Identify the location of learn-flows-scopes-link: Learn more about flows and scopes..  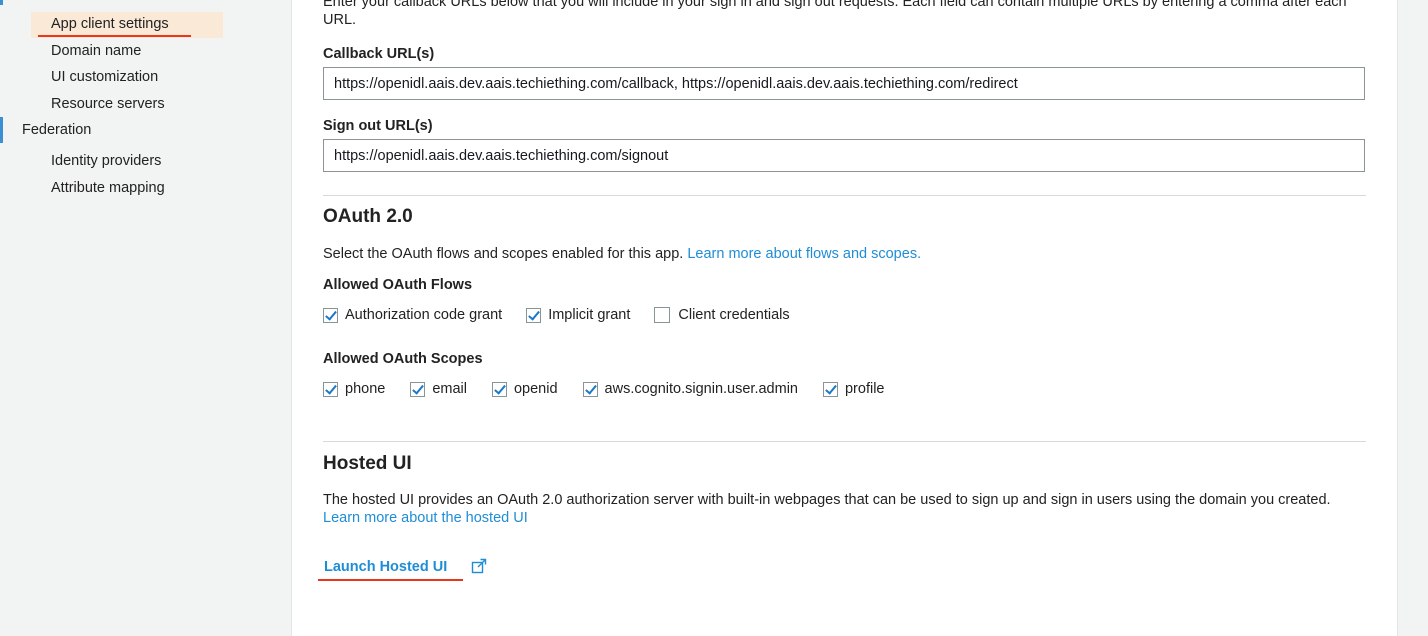
(804, 254).